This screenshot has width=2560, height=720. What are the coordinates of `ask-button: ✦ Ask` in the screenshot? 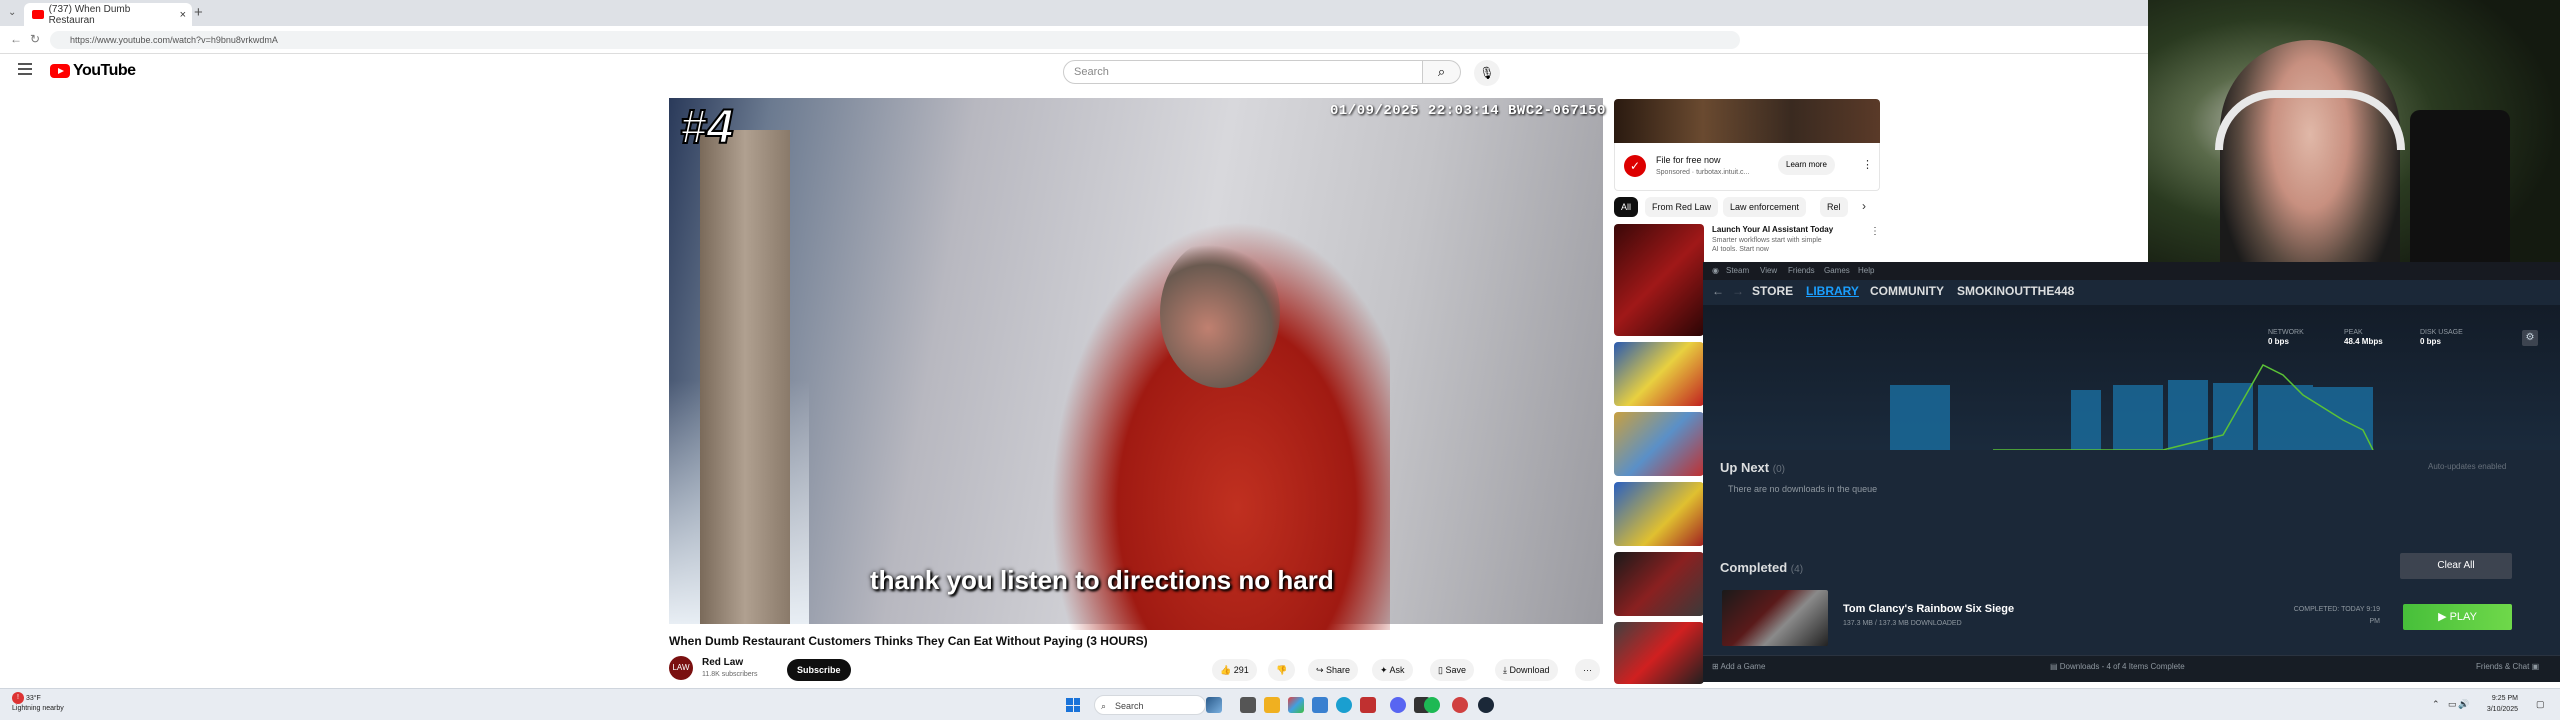 It's located at (1392, 670).